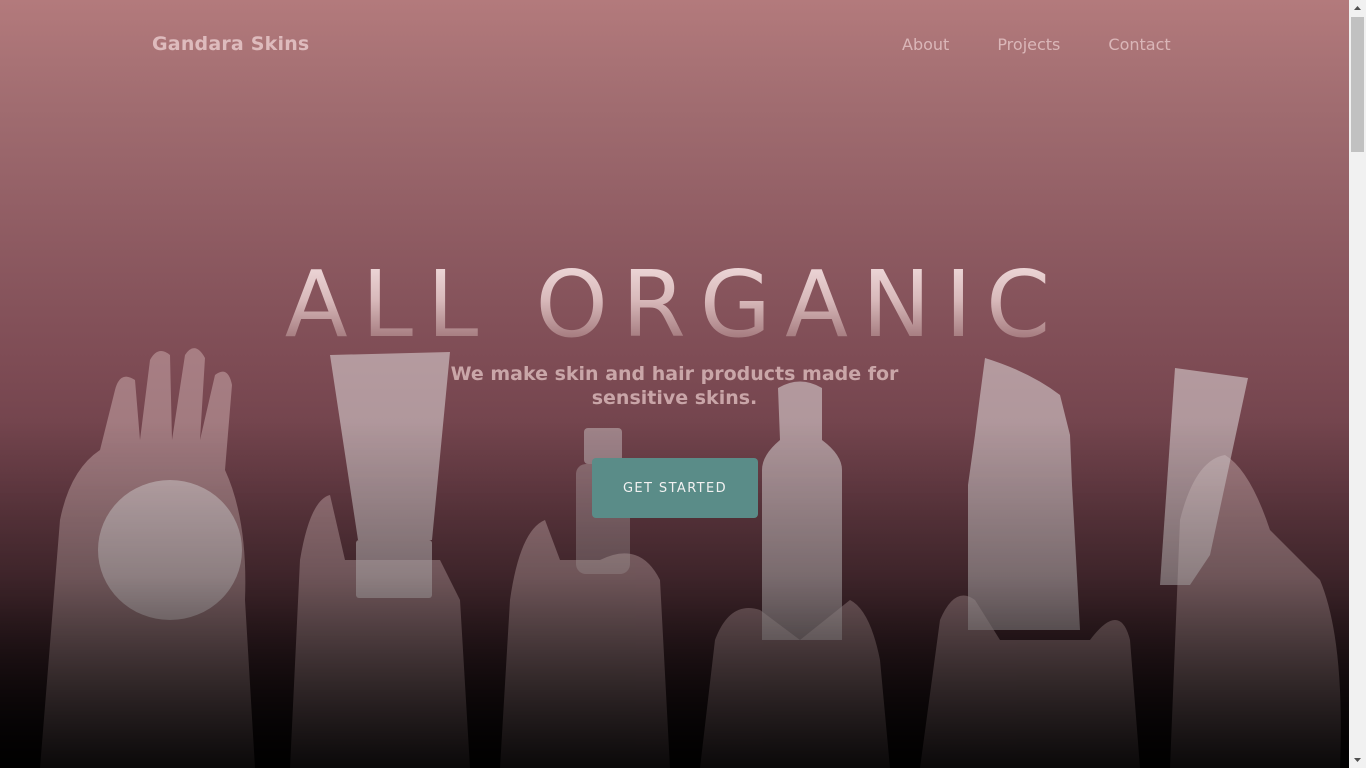 This screenshot has width=1366, height=768. Describe the element at coordinates (674, 398) in the screenshot. I see `hero-subtitle-line-2: sensitive skins.` at that location.